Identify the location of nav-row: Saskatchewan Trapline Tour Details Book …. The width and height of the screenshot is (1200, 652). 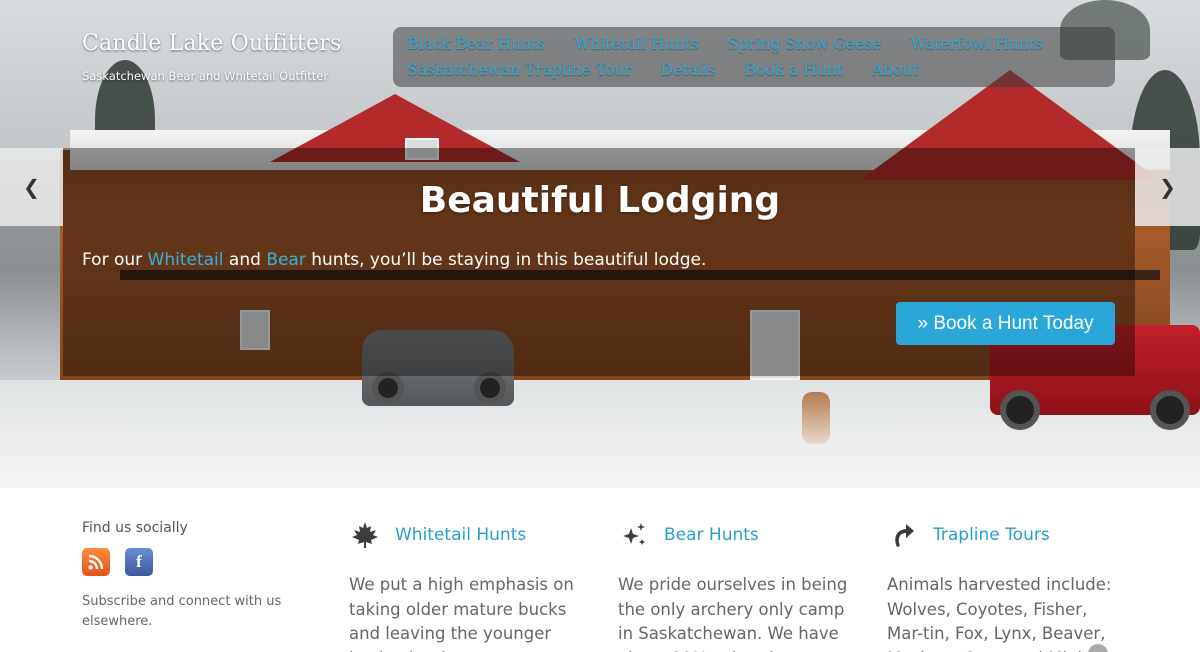
(754, 70).